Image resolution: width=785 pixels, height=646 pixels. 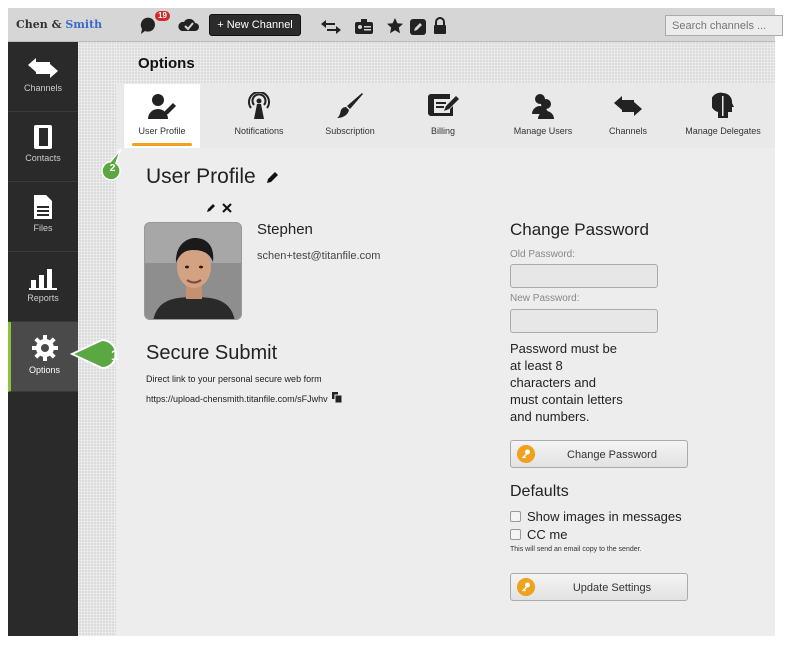 I want to click on tab-manage-users: Manage Users, so click(x=543, y=116).